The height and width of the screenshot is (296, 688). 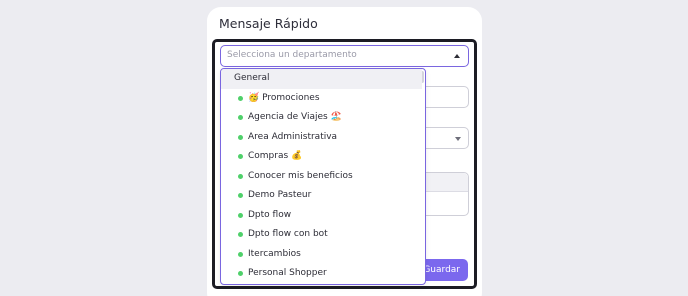 I want to click on card-title: Mensaje Rápido, so click(x=268, y=23).